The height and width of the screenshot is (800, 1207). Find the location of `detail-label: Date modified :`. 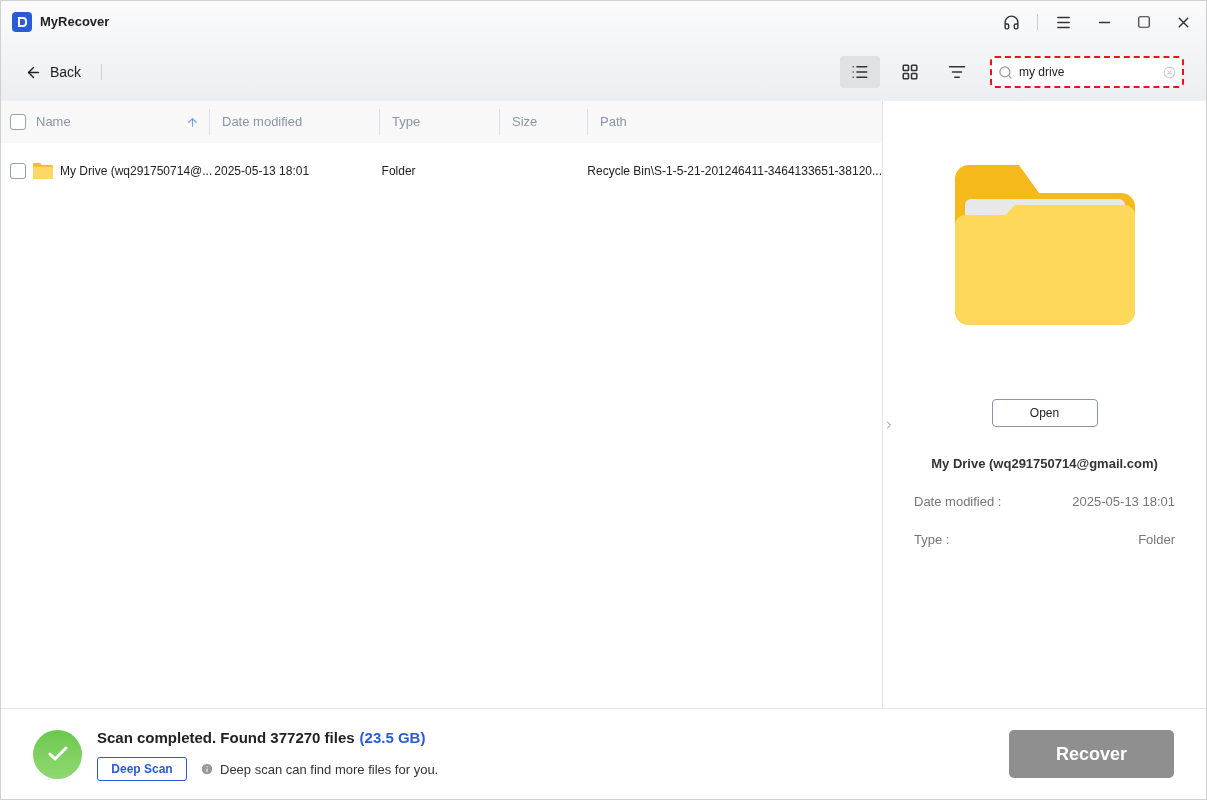

detail-label: Date modified : is located at coordinates (958, 501).